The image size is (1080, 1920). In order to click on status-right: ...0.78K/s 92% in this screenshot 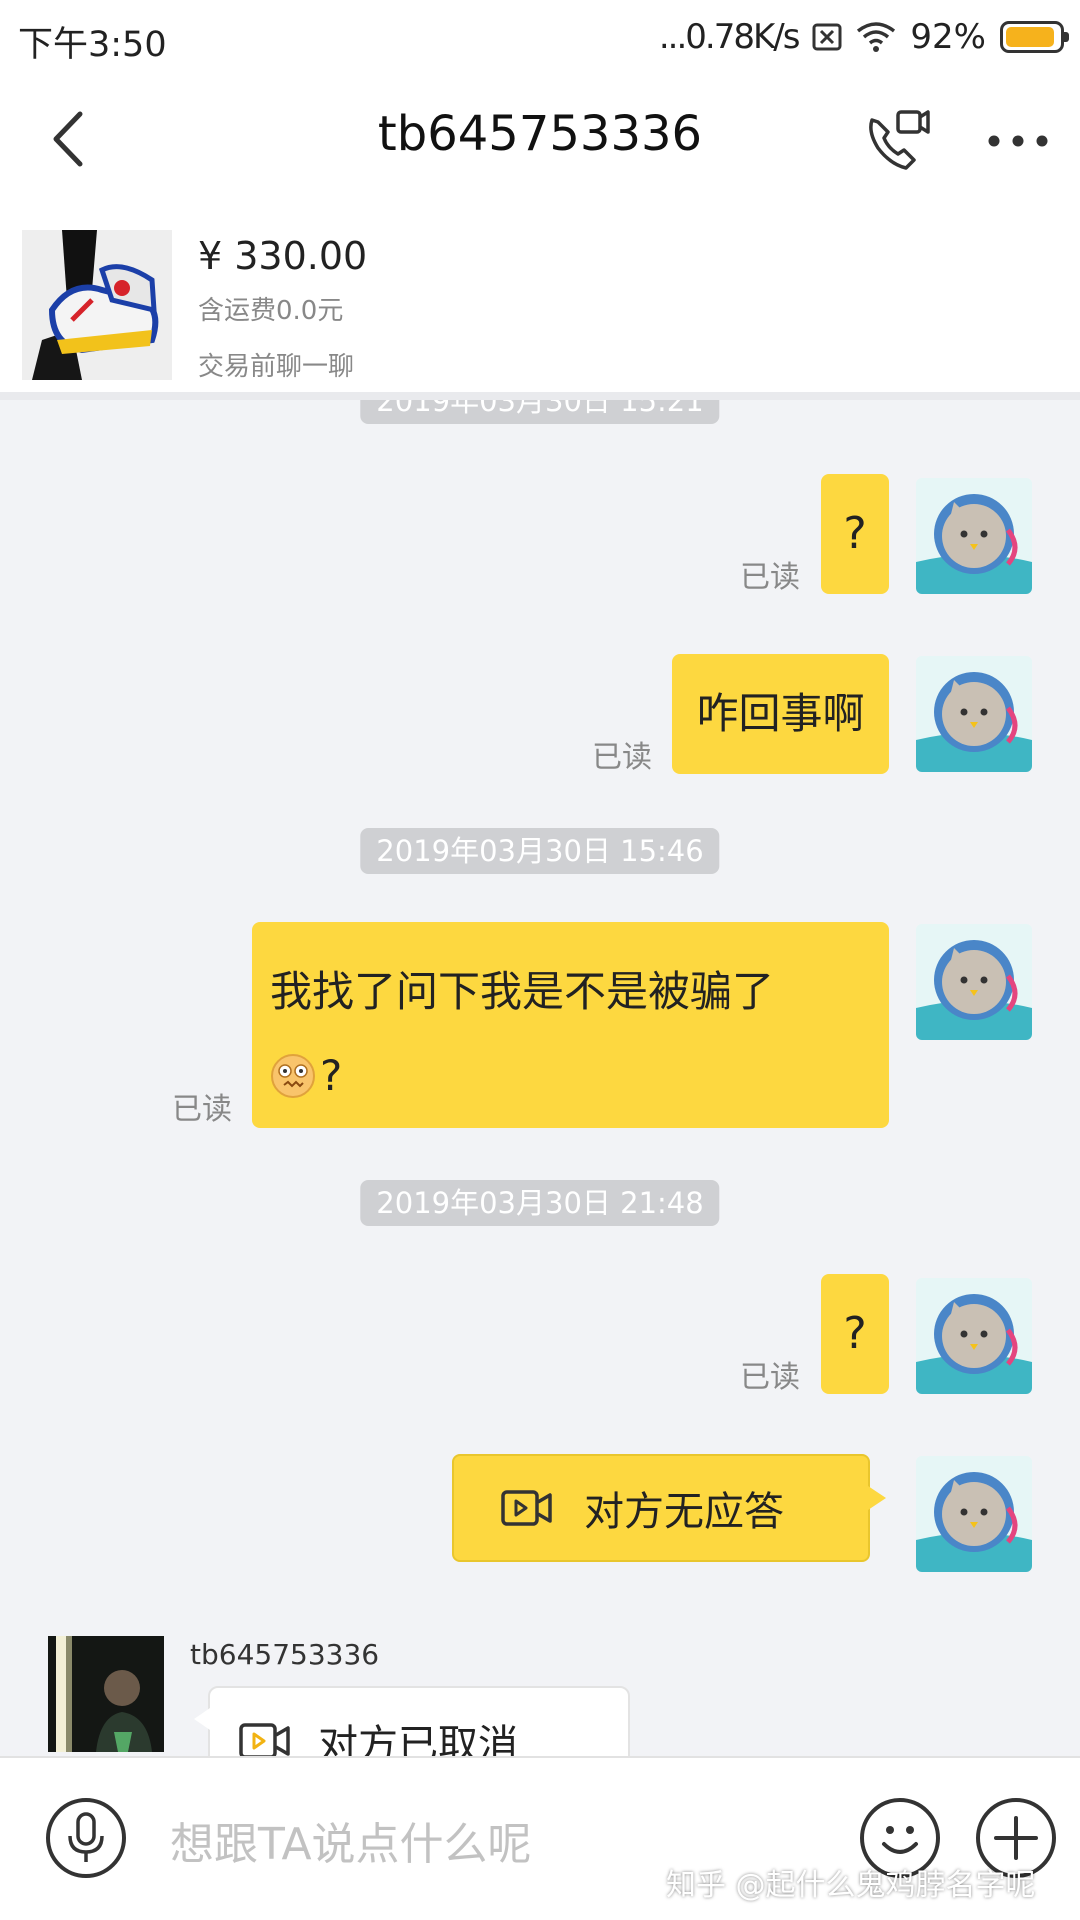, I will do `click(863, 37)`.